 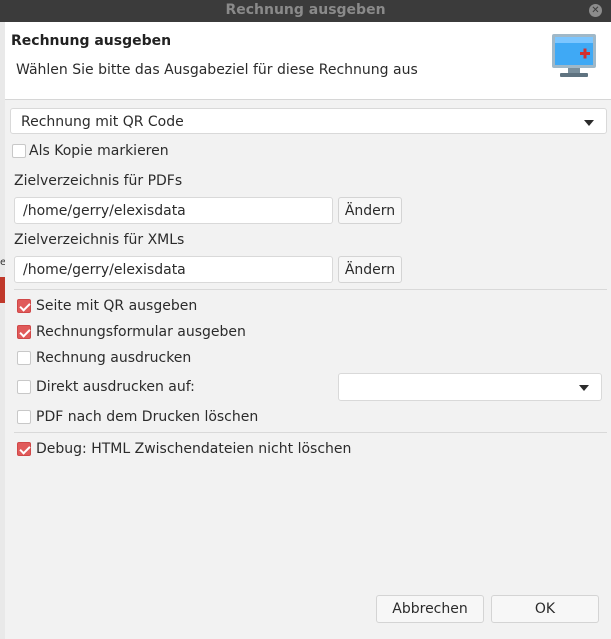 What do you see at coordinates (595, 10) in the screenshot?
I see `close-icon: ✕` at bounding box center [595, 10].